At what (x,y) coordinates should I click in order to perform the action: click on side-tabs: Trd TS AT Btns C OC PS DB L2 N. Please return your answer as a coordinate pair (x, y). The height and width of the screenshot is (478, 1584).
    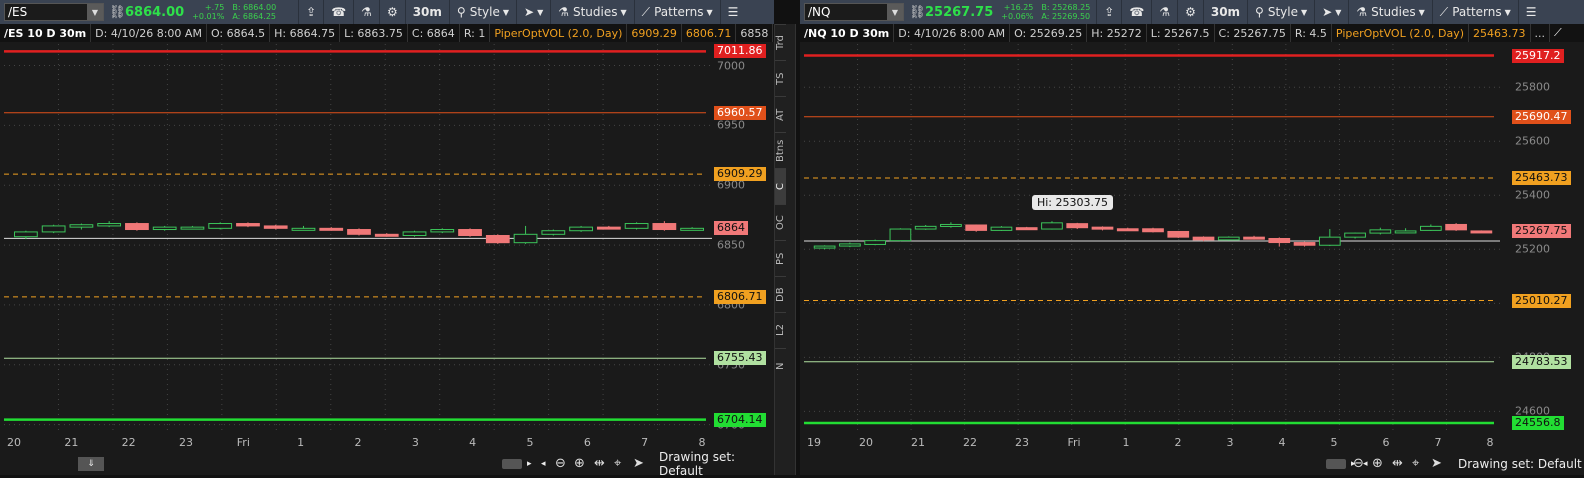
    Looking at the image, I should click on (785, 249).